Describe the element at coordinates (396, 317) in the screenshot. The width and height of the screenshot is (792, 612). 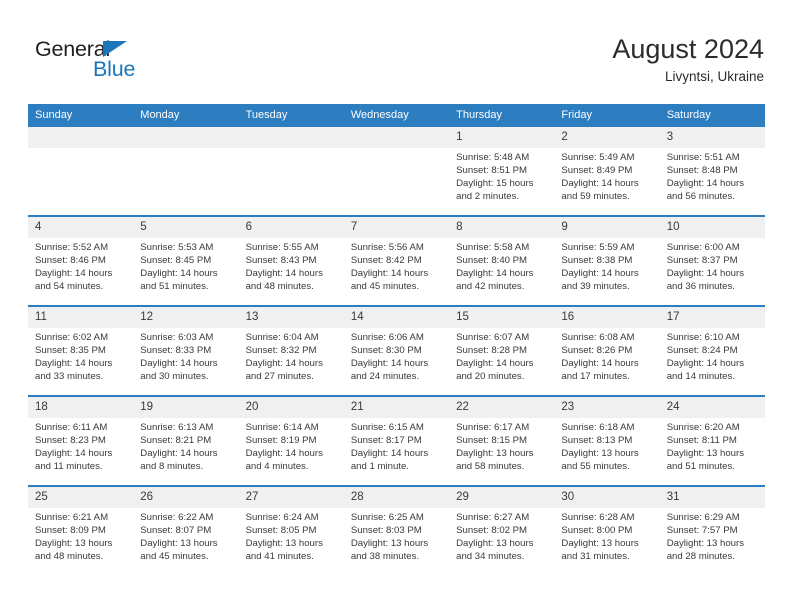
I see `day-number: 14` at that location.